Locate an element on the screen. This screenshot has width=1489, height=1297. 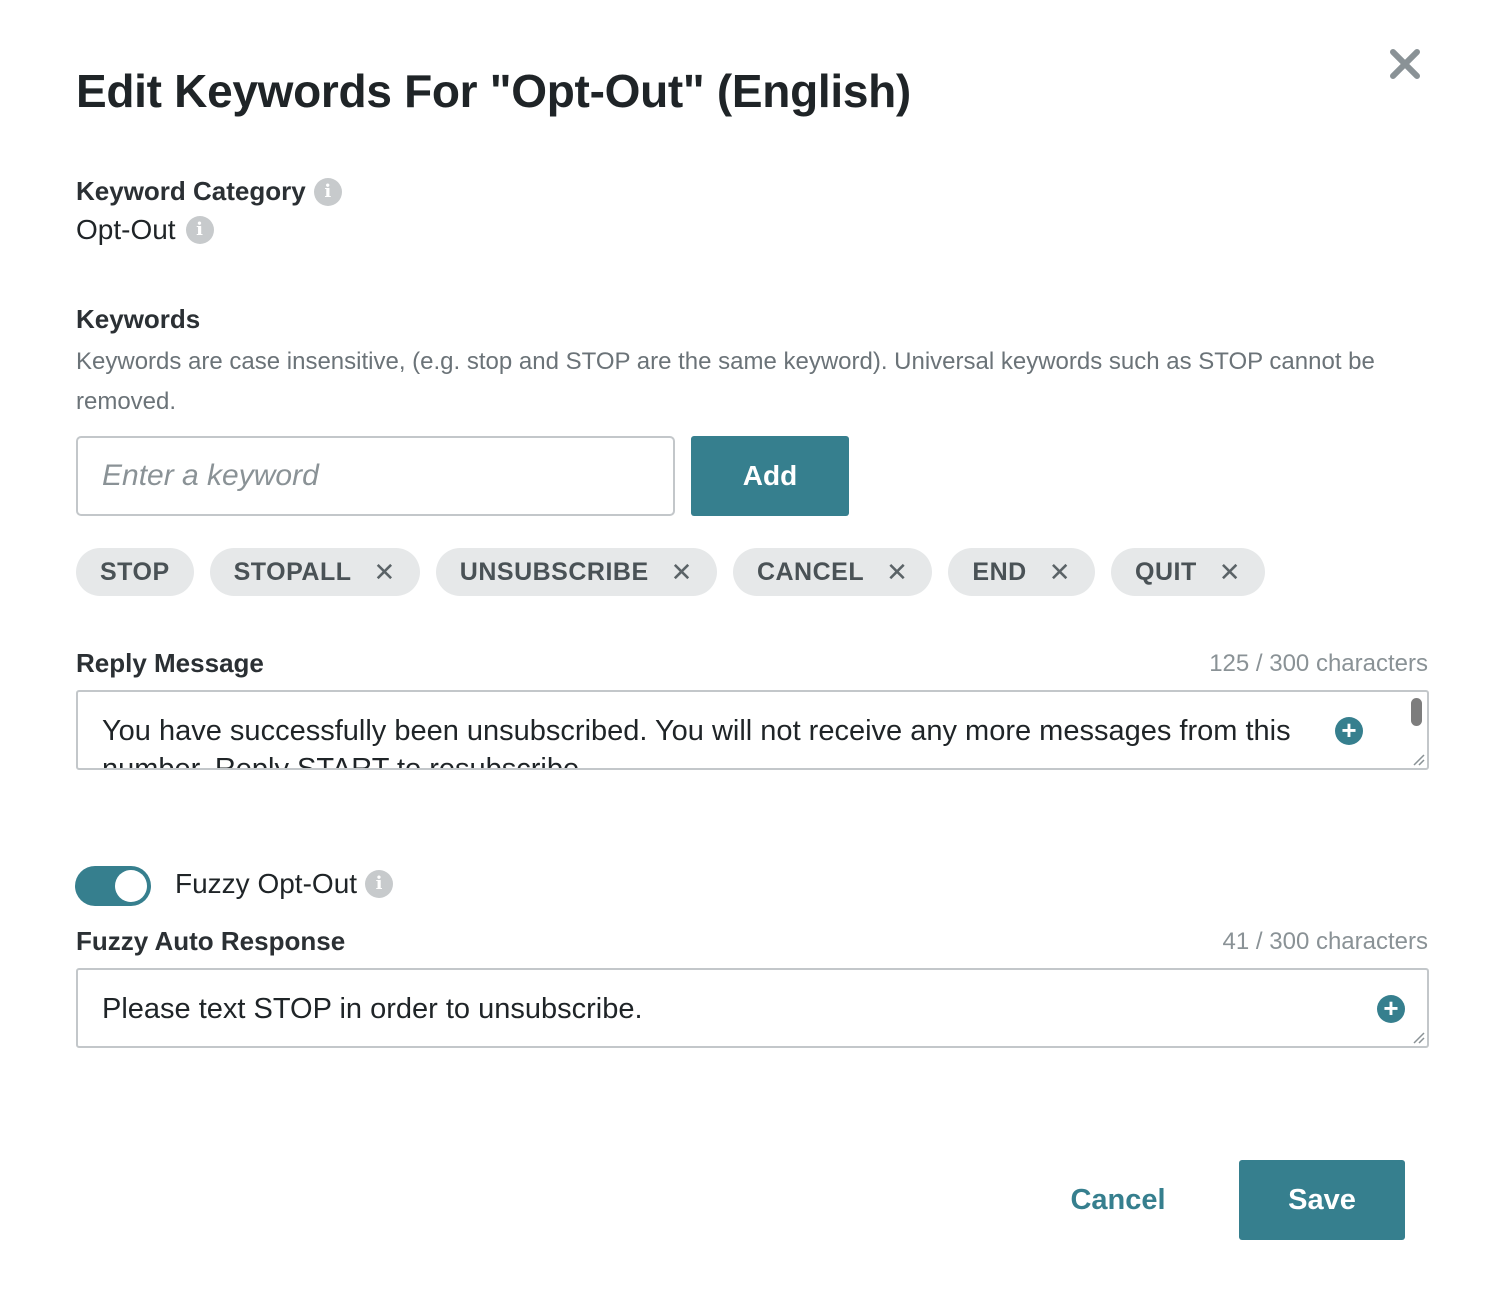
add-keyword-button: Add is located at coordinates (770, 476).